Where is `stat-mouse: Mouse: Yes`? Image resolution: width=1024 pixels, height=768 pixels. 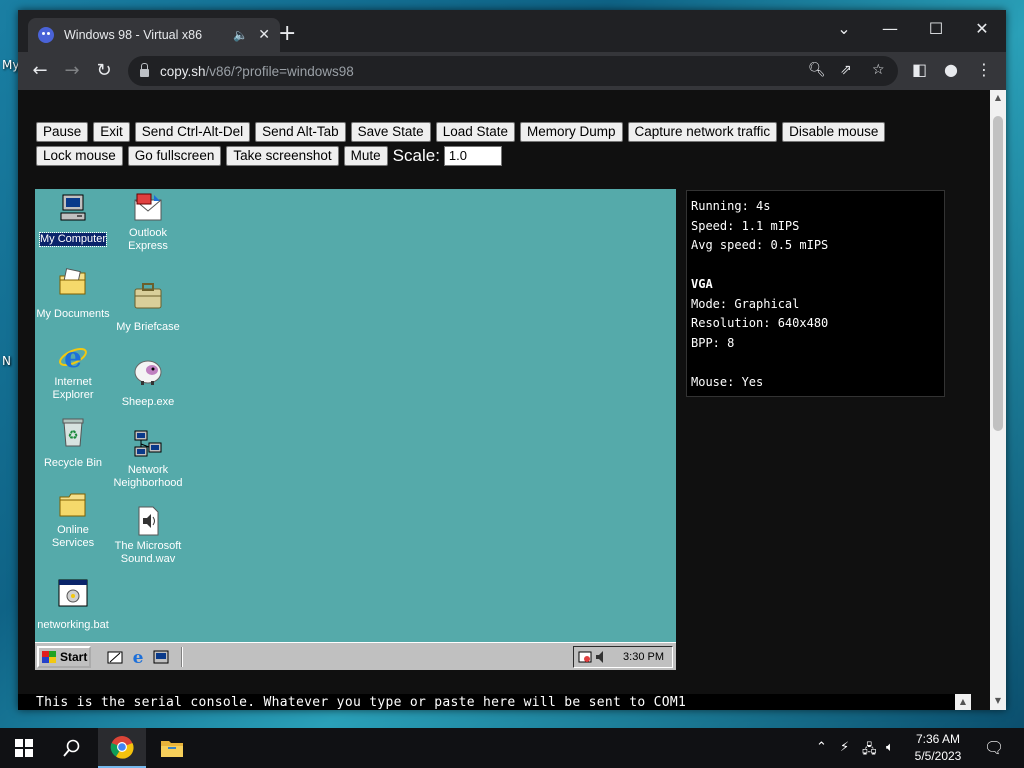
stat-mouse: Mouse: Yes is located at coordinates (727, 381).